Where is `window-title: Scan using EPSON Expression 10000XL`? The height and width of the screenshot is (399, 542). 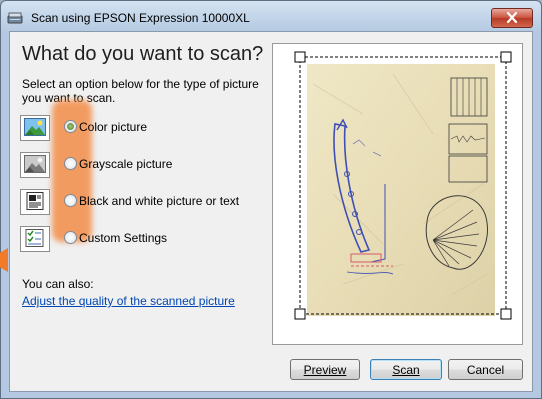
window-title: Scan using EPSON Expression 10000XL is located at coordinates (140, 18).